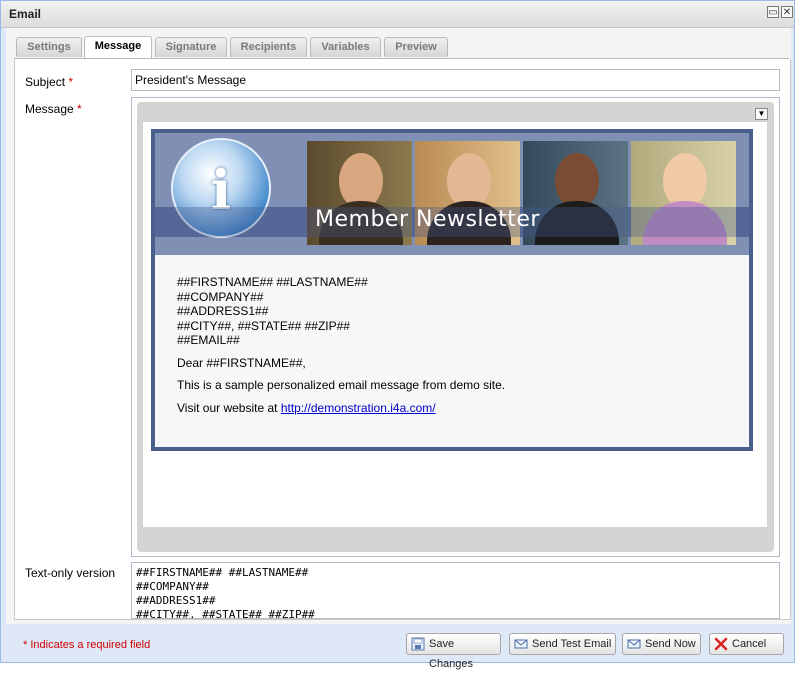 This screenshot has height=674, width=797. Describe the element at coordinates (572, 644) in the screenshot. I see `send-test-email-label: Send Test Email` at that location.